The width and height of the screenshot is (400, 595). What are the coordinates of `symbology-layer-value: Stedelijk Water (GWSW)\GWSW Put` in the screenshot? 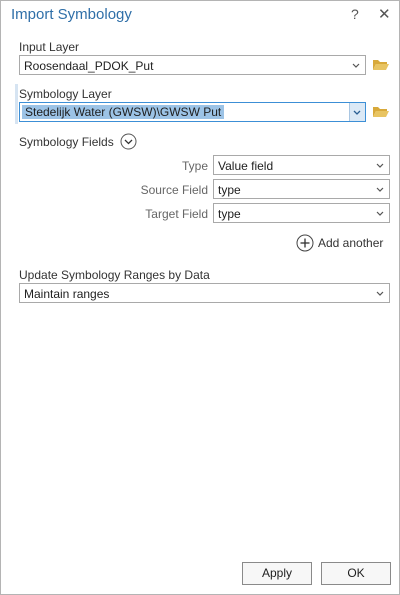 It's located at (123, 112).